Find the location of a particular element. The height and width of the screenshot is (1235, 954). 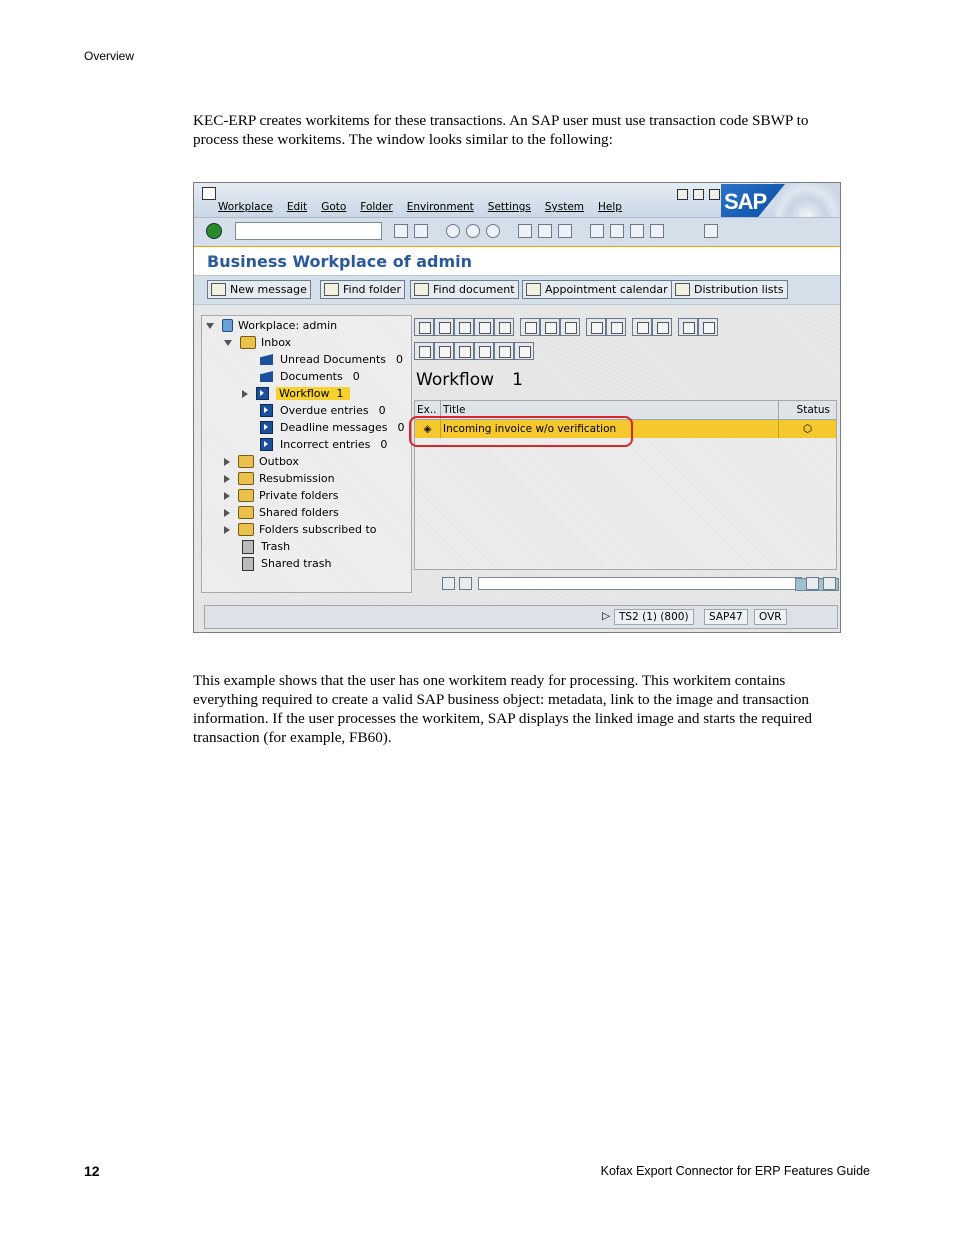

tree-unread-documents: Unread Documents 0 is located at coordinates (331, 359).